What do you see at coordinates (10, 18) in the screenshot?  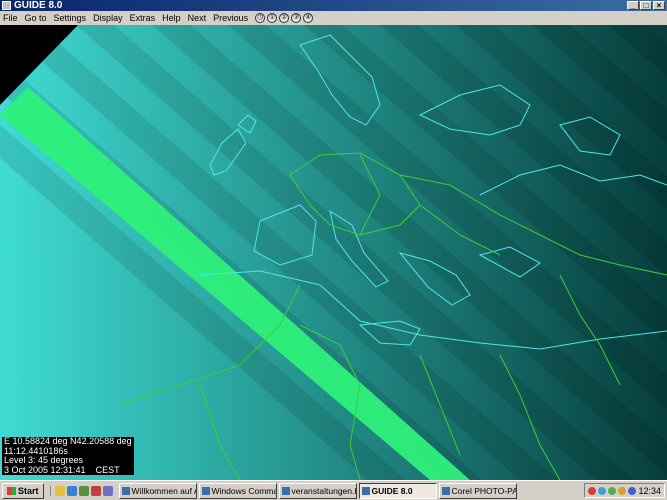 I see `menu-file: File` at bounding box center [10, 18].